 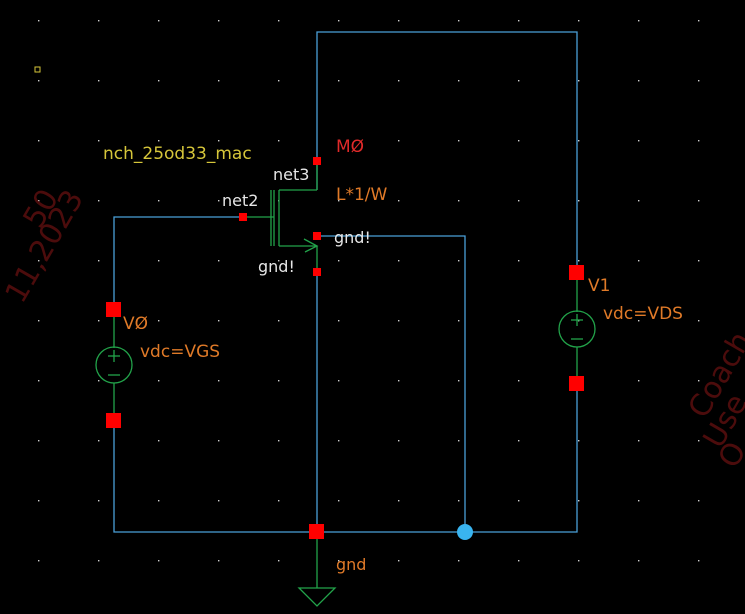 What do you see at coordinates (316, 531) in the screenshot?
I see `pin-ground` at bounding box center [316, 531].